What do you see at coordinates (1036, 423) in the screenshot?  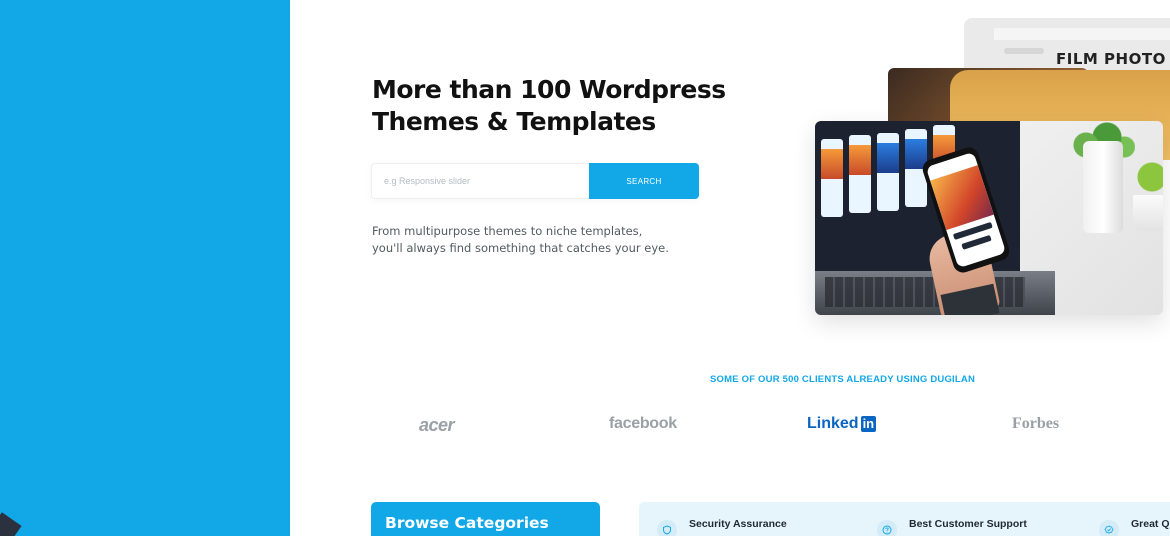 I see `forbes-logo: Forbes` at bounding box center [1036, 423].